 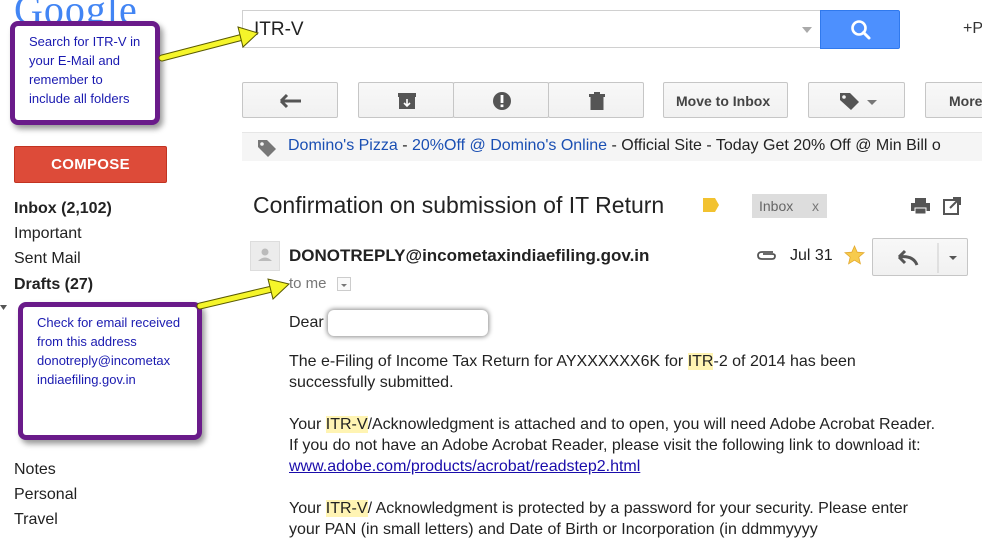 I want to click on greeting-line: Dear, so click(x=614, y=323).